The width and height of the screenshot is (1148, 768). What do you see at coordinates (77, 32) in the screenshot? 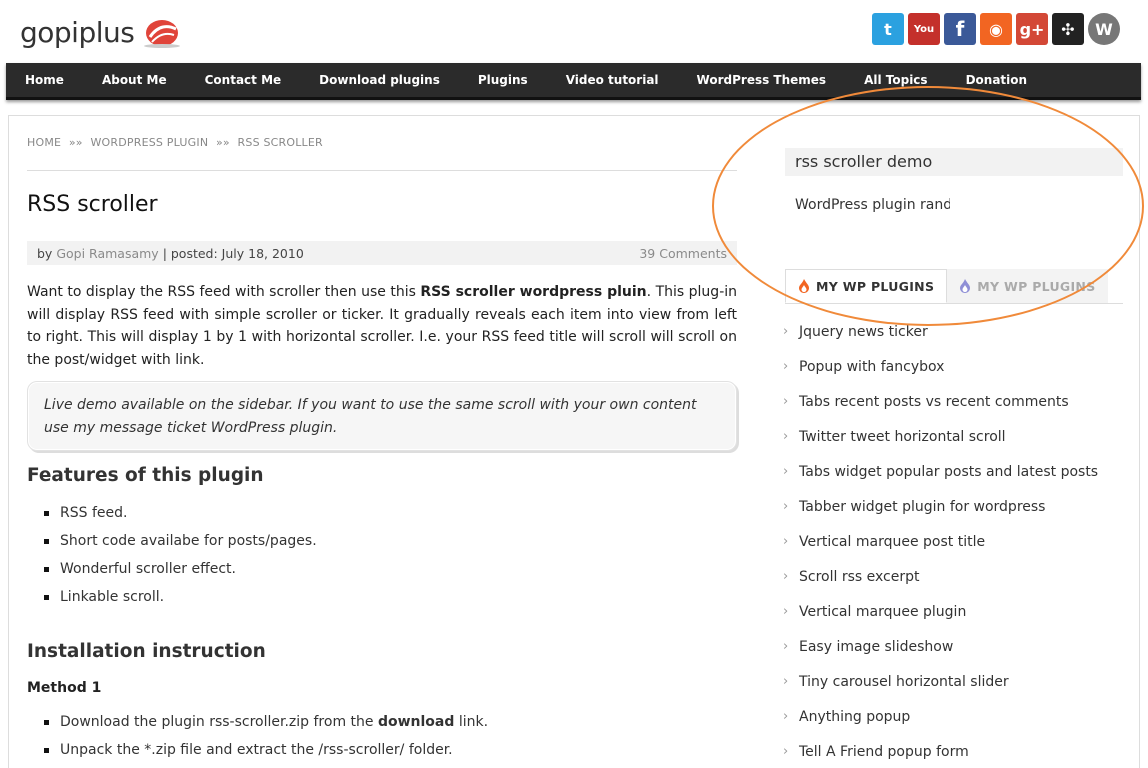
I see `logo-text: gopiplus` at bounding box center [77, 32].